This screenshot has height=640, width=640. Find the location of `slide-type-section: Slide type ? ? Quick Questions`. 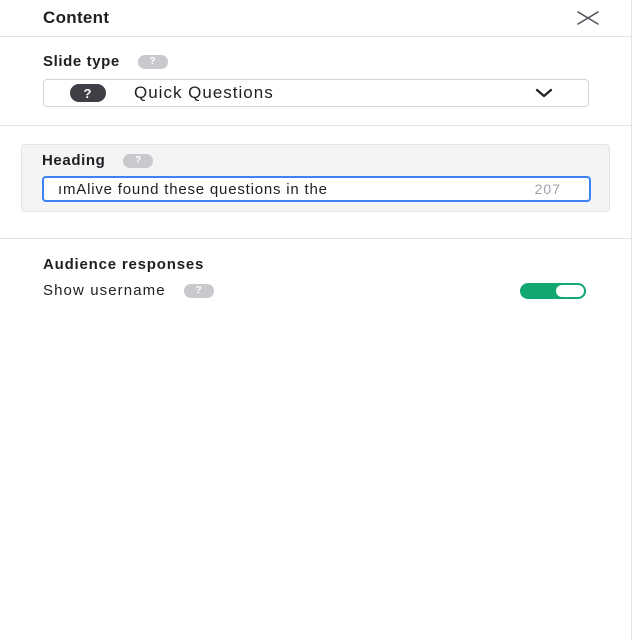

slide-type-section: Slide type ? ? Quick Questions is located at coordinates (315, 81).